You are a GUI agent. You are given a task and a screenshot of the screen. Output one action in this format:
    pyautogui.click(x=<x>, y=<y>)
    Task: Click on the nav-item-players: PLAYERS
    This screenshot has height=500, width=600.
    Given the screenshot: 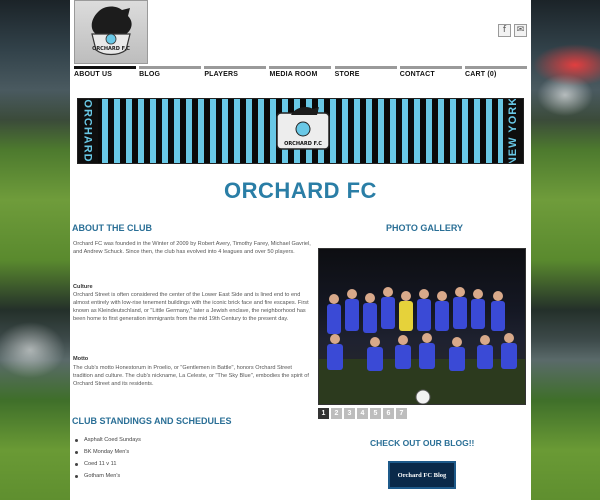 What is the action you would take?
    pyautogui.click(x=235, y=73)
    